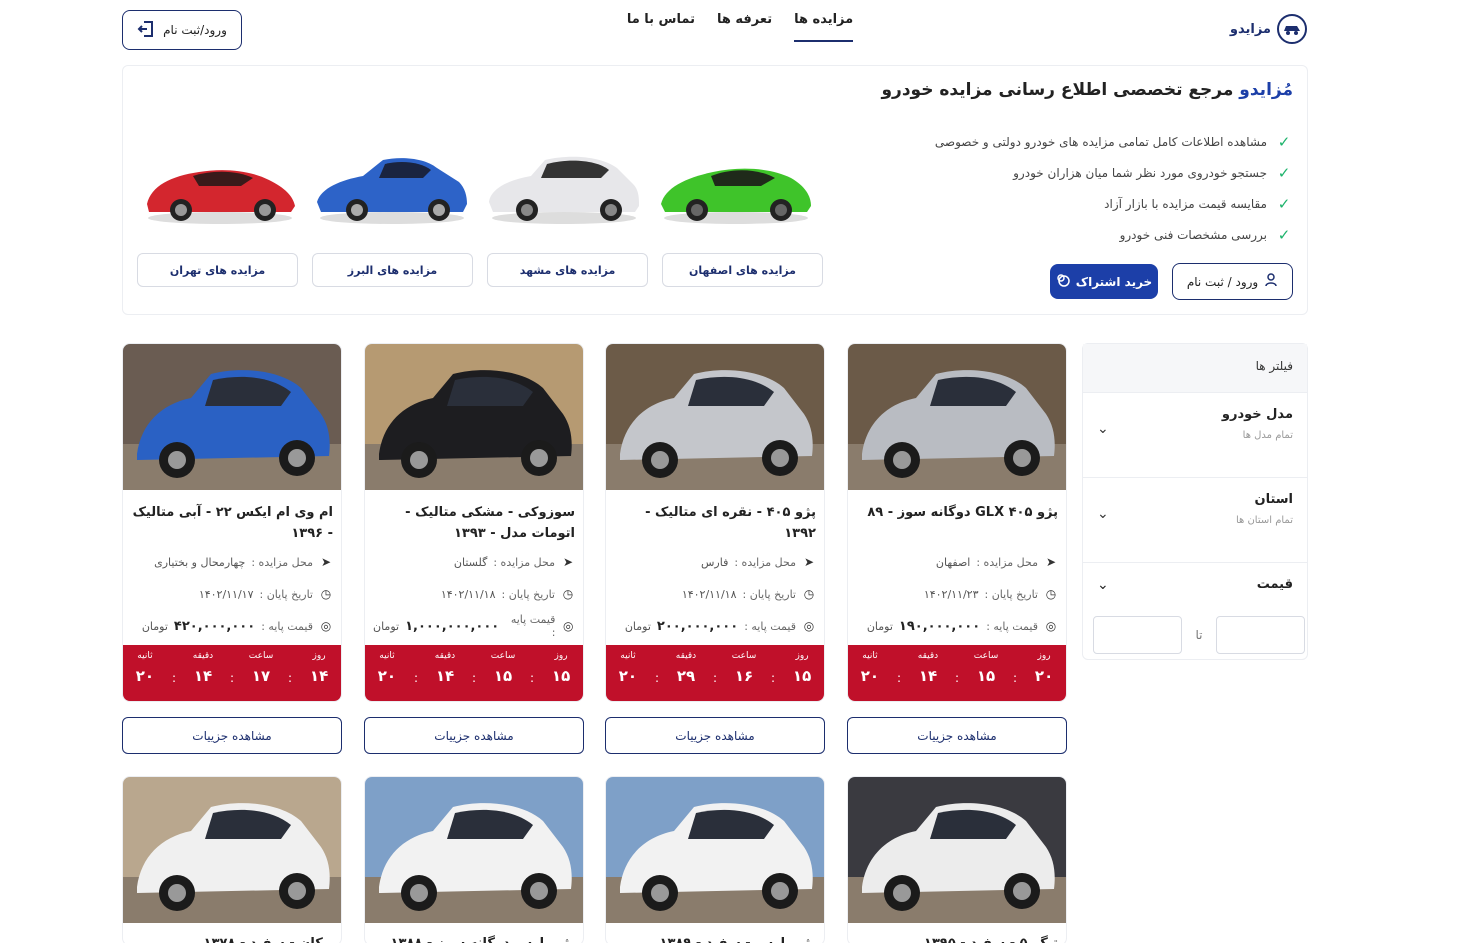 The height and width of the screenshot is (943, 1475). I want to click on card-title: سوزوکی - مشکی متالیک - اتومات مدل - ۱۳۹۳, so click(474, 524).